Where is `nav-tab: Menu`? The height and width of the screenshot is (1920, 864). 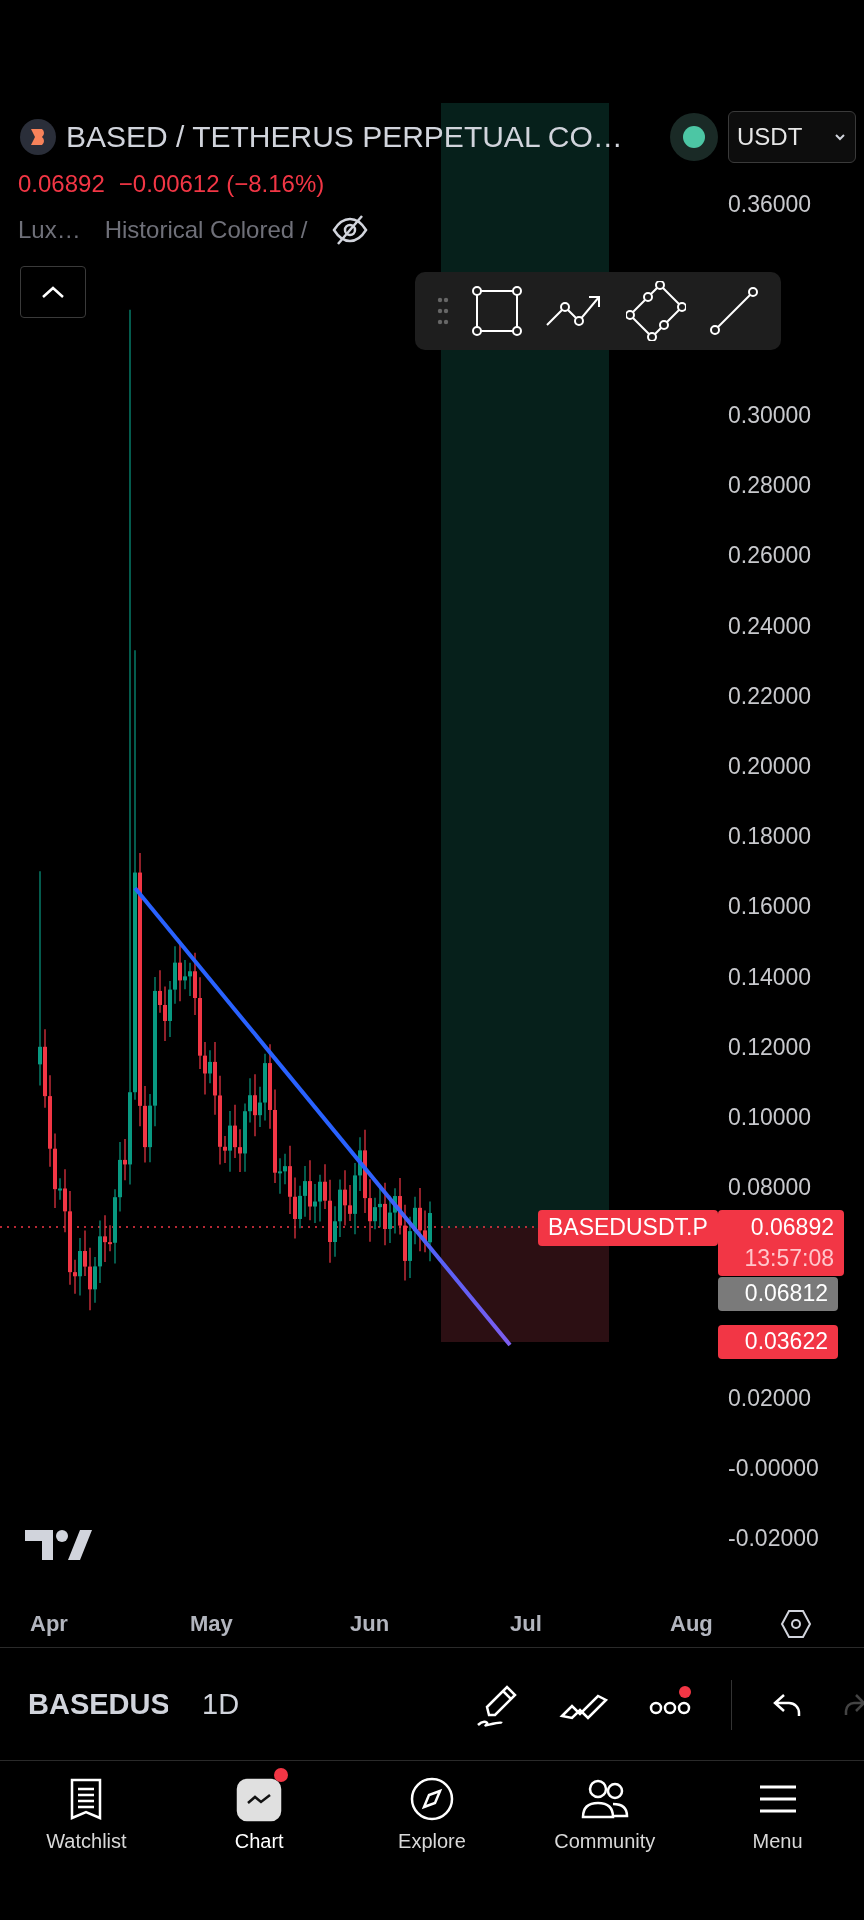 nav-tab: Menu is located at coordinates (777, 1841).